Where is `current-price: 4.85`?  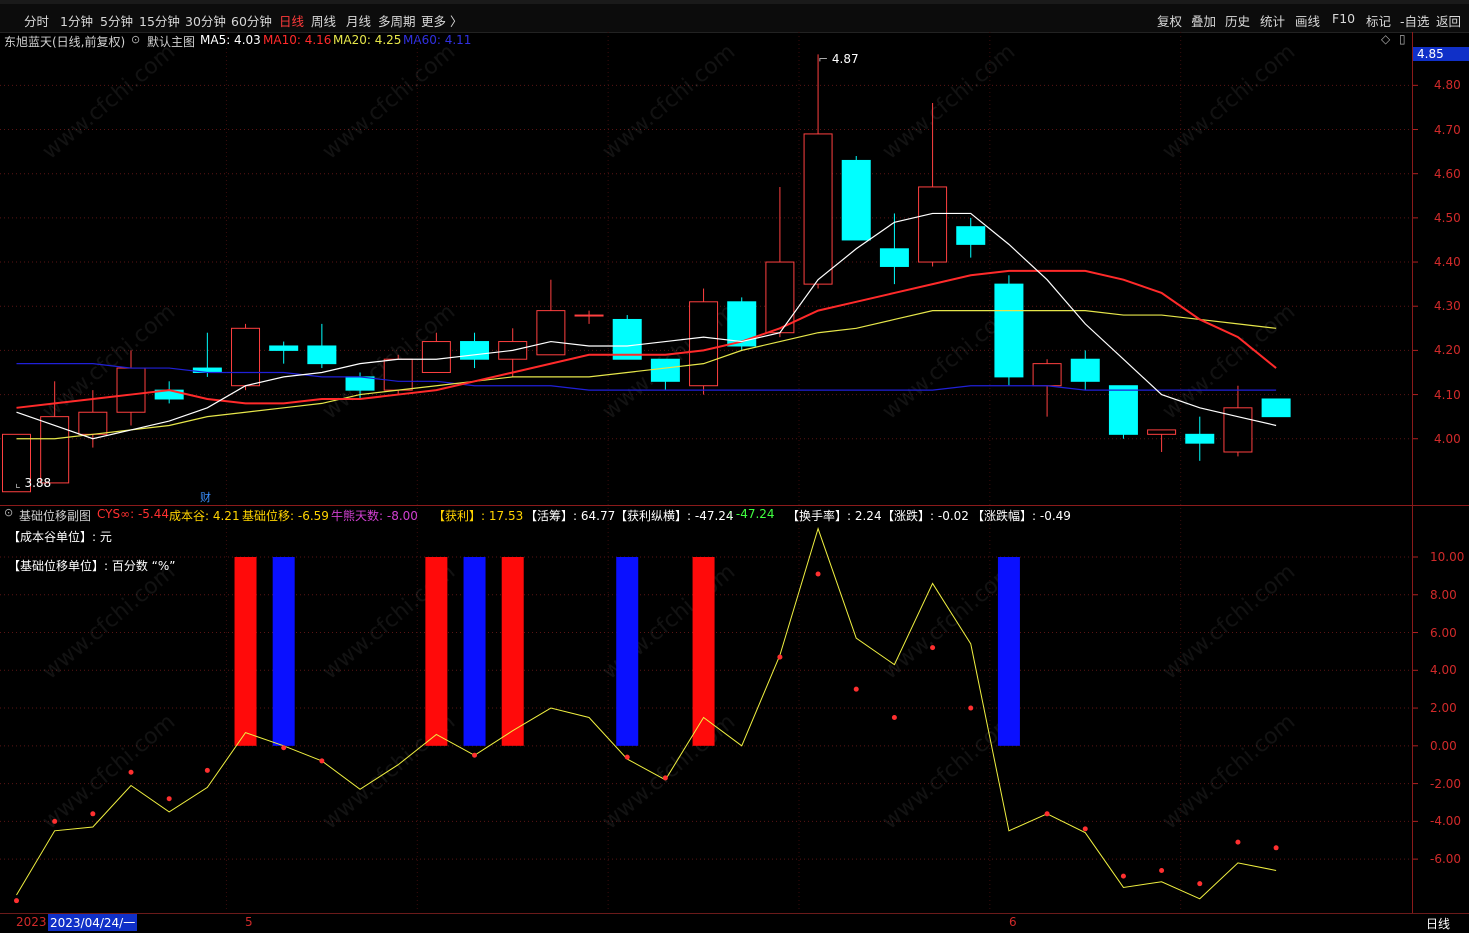 current-price: 4.85 is located at coordinates (1430, 54).